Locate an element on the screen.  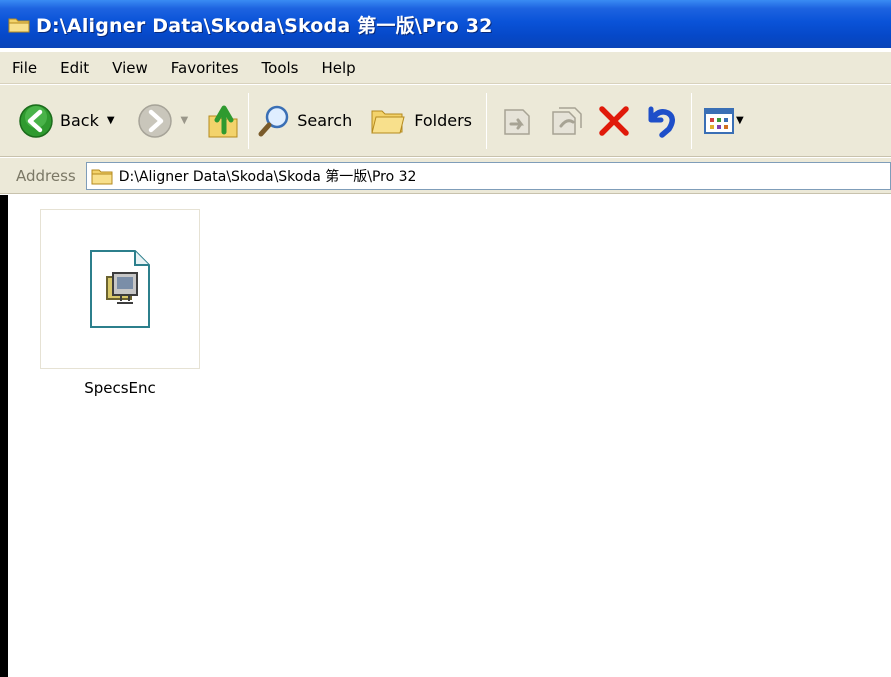
up-folder-button is located at coordinates (223, 121).